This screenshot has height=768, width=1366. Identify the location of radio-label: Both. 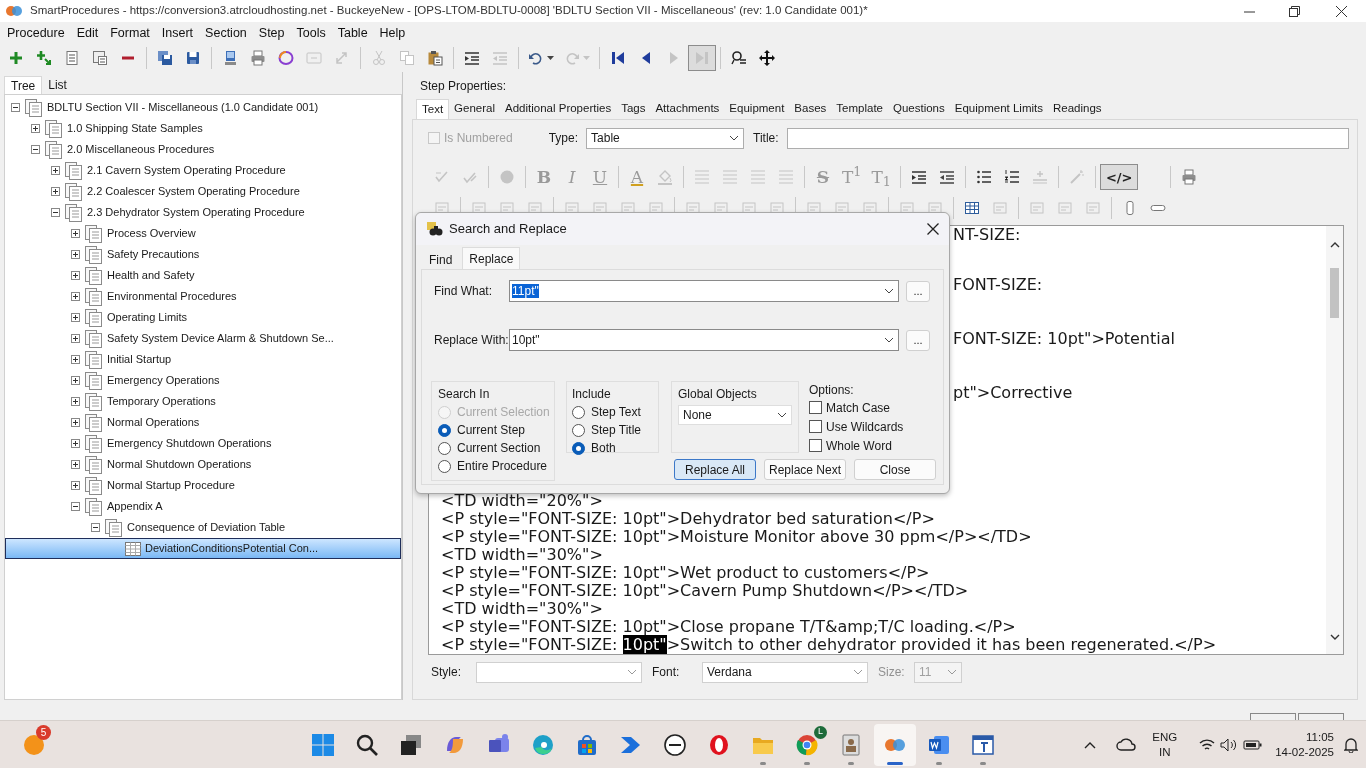
(603, 448).